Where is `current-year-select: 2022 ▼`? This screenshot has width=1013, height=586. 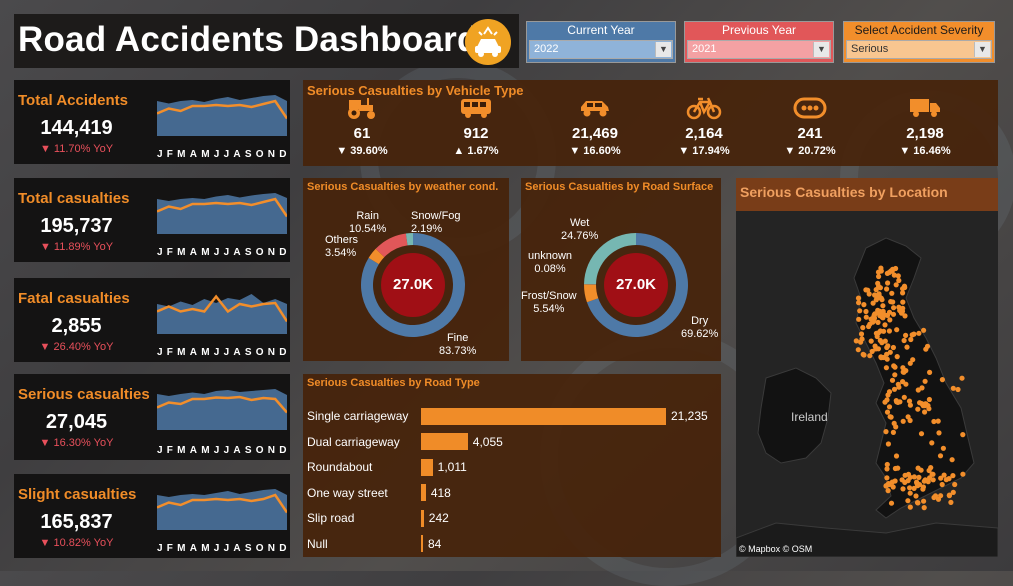 current-year-select: 2022 ▼ is located at coordinates (601, 49).